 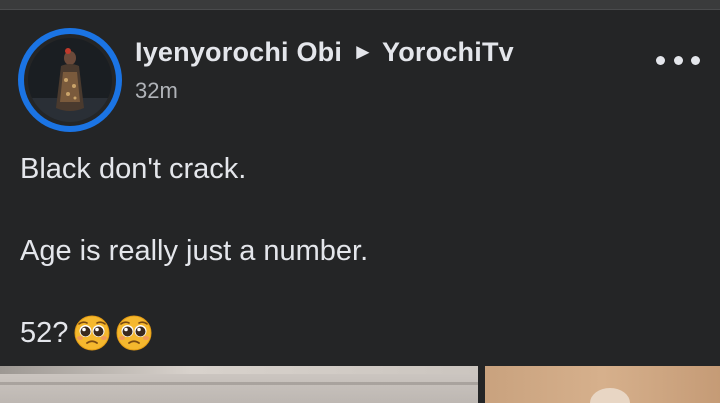 I want to click on avatar-photo, so click(x=70, y=80).